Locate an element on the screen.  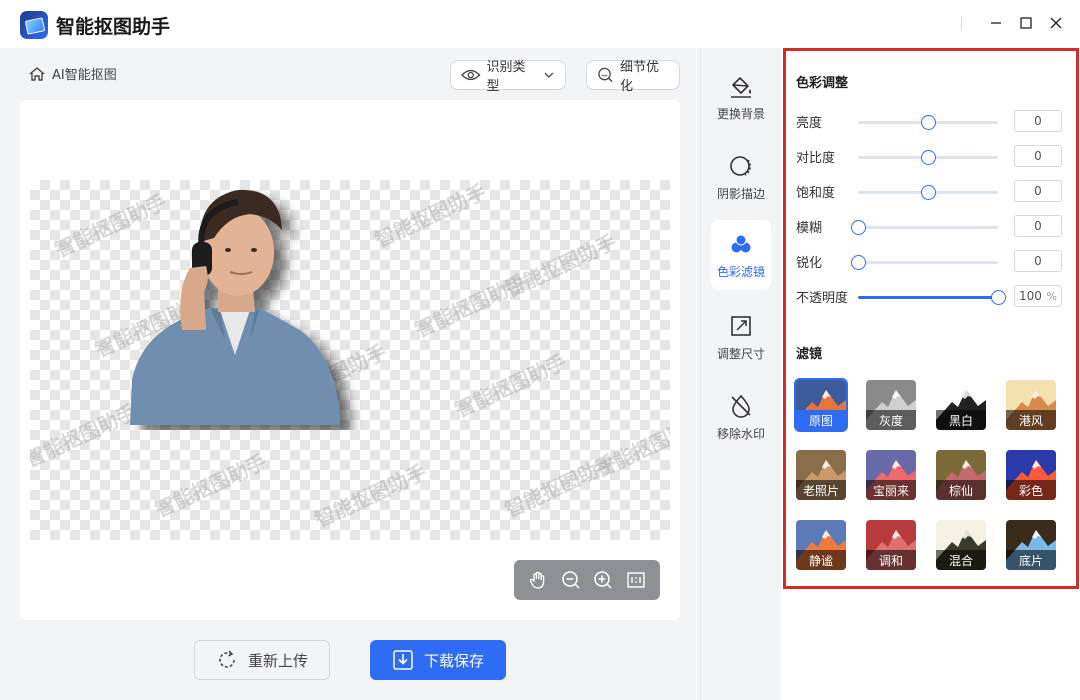
adjust-row: 对比度 0 is located at coordinates (931, 157).